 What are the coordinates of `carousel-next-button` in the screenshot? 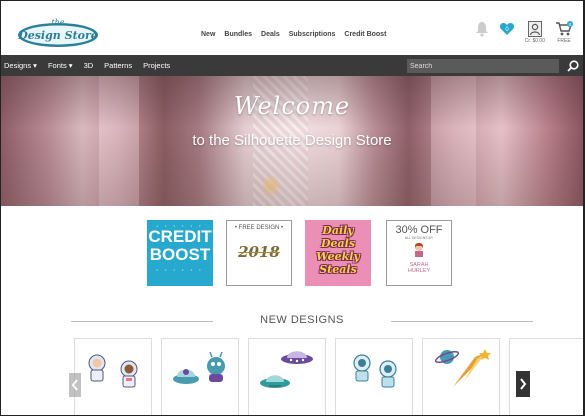 It's located at (523, 384).